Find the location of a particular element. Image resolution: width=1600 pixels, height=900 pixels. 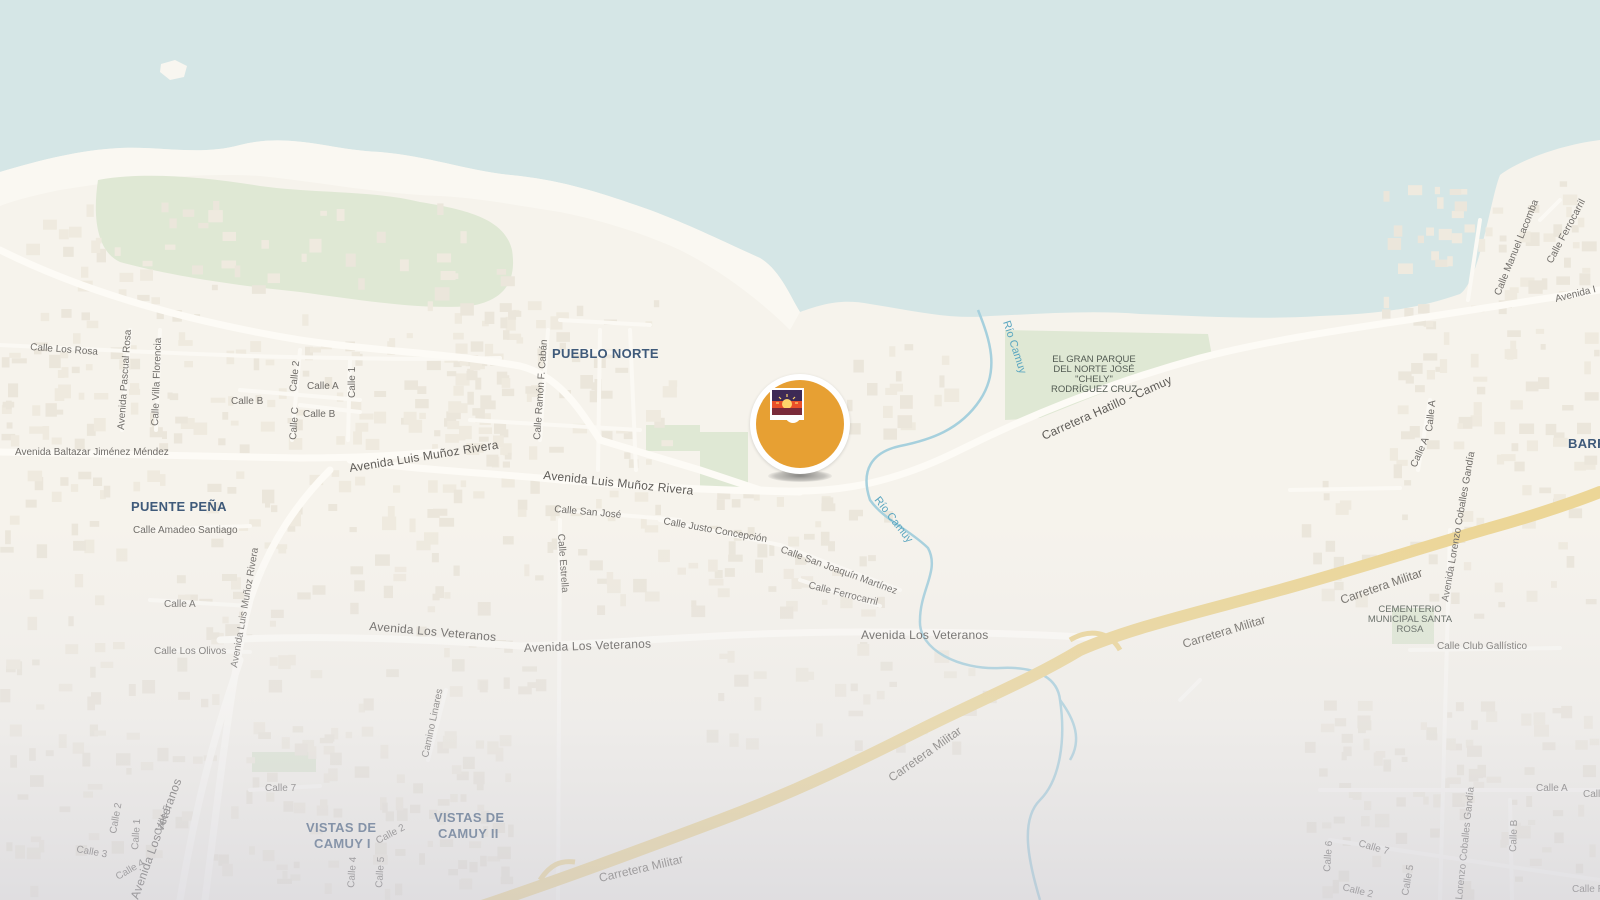

label-calle-4-vistas: Calle 4 is located at coordinates (352, 872).